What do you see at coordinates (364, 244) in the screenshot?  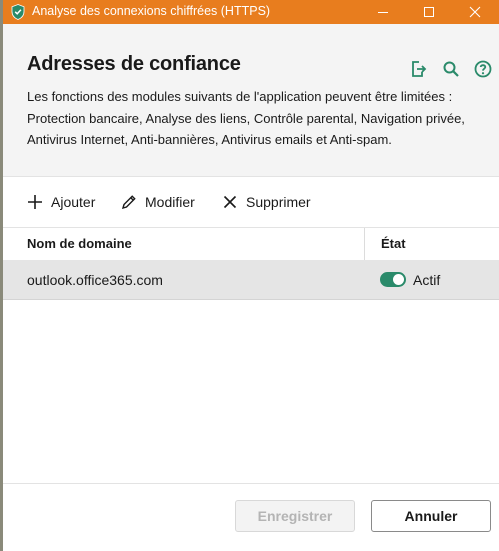 I see `column-divider` at bounding box center [364, 244].